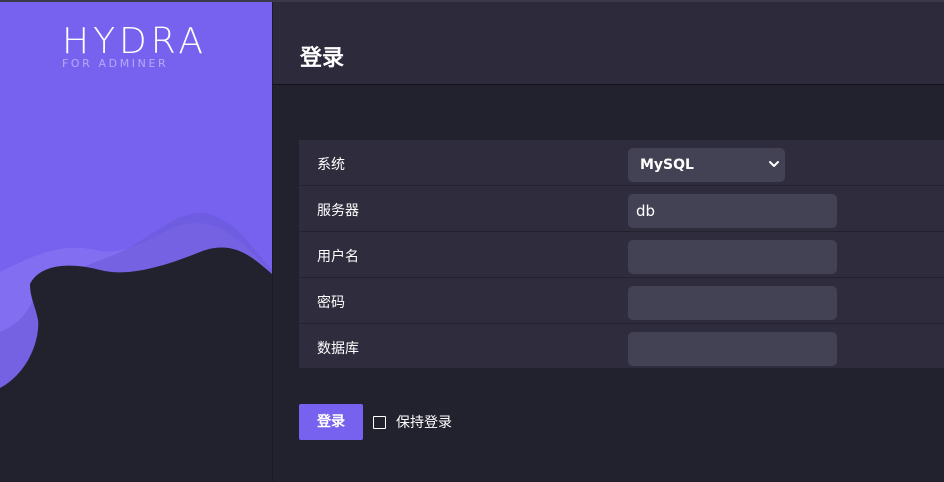 This screenshot has width=944, height=482. I want to click on system-label: 系统, so click(331, 165).